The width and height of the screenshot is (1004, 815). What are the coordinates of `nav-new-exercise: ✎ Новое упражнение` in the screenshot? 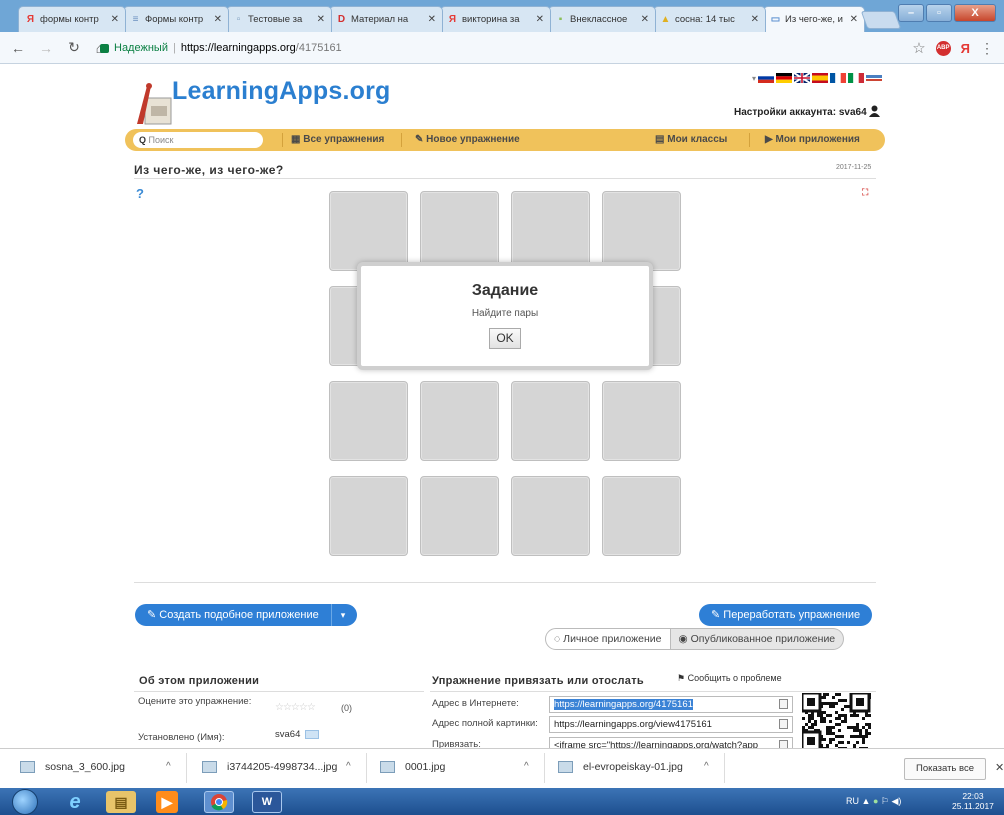 It's located at (467, 139).